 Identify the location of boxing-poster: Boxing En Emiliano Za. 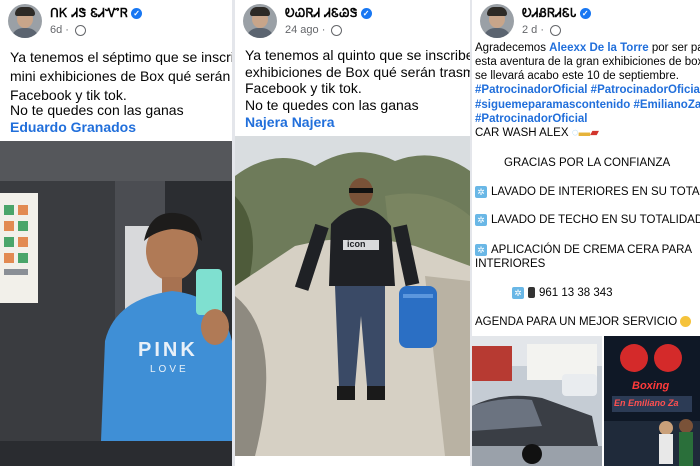
(652, 401).